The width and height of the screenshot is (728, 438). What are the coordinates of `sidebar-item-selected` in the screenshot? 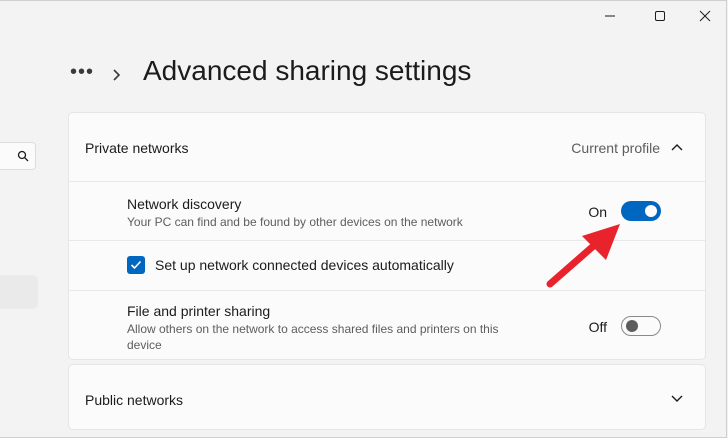 It's located at (19, 292).